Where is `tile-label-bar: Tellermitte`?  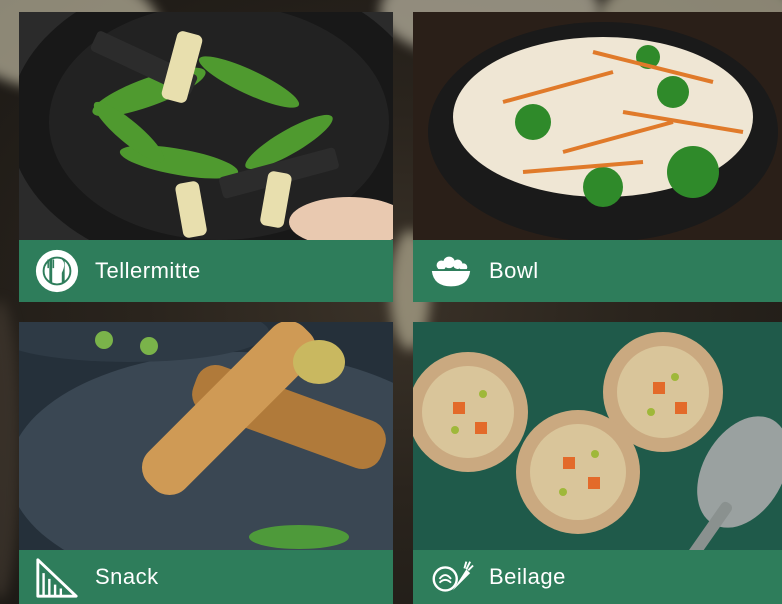
tile-label-bar: Tellermitte is located at coordinates (206, 271).